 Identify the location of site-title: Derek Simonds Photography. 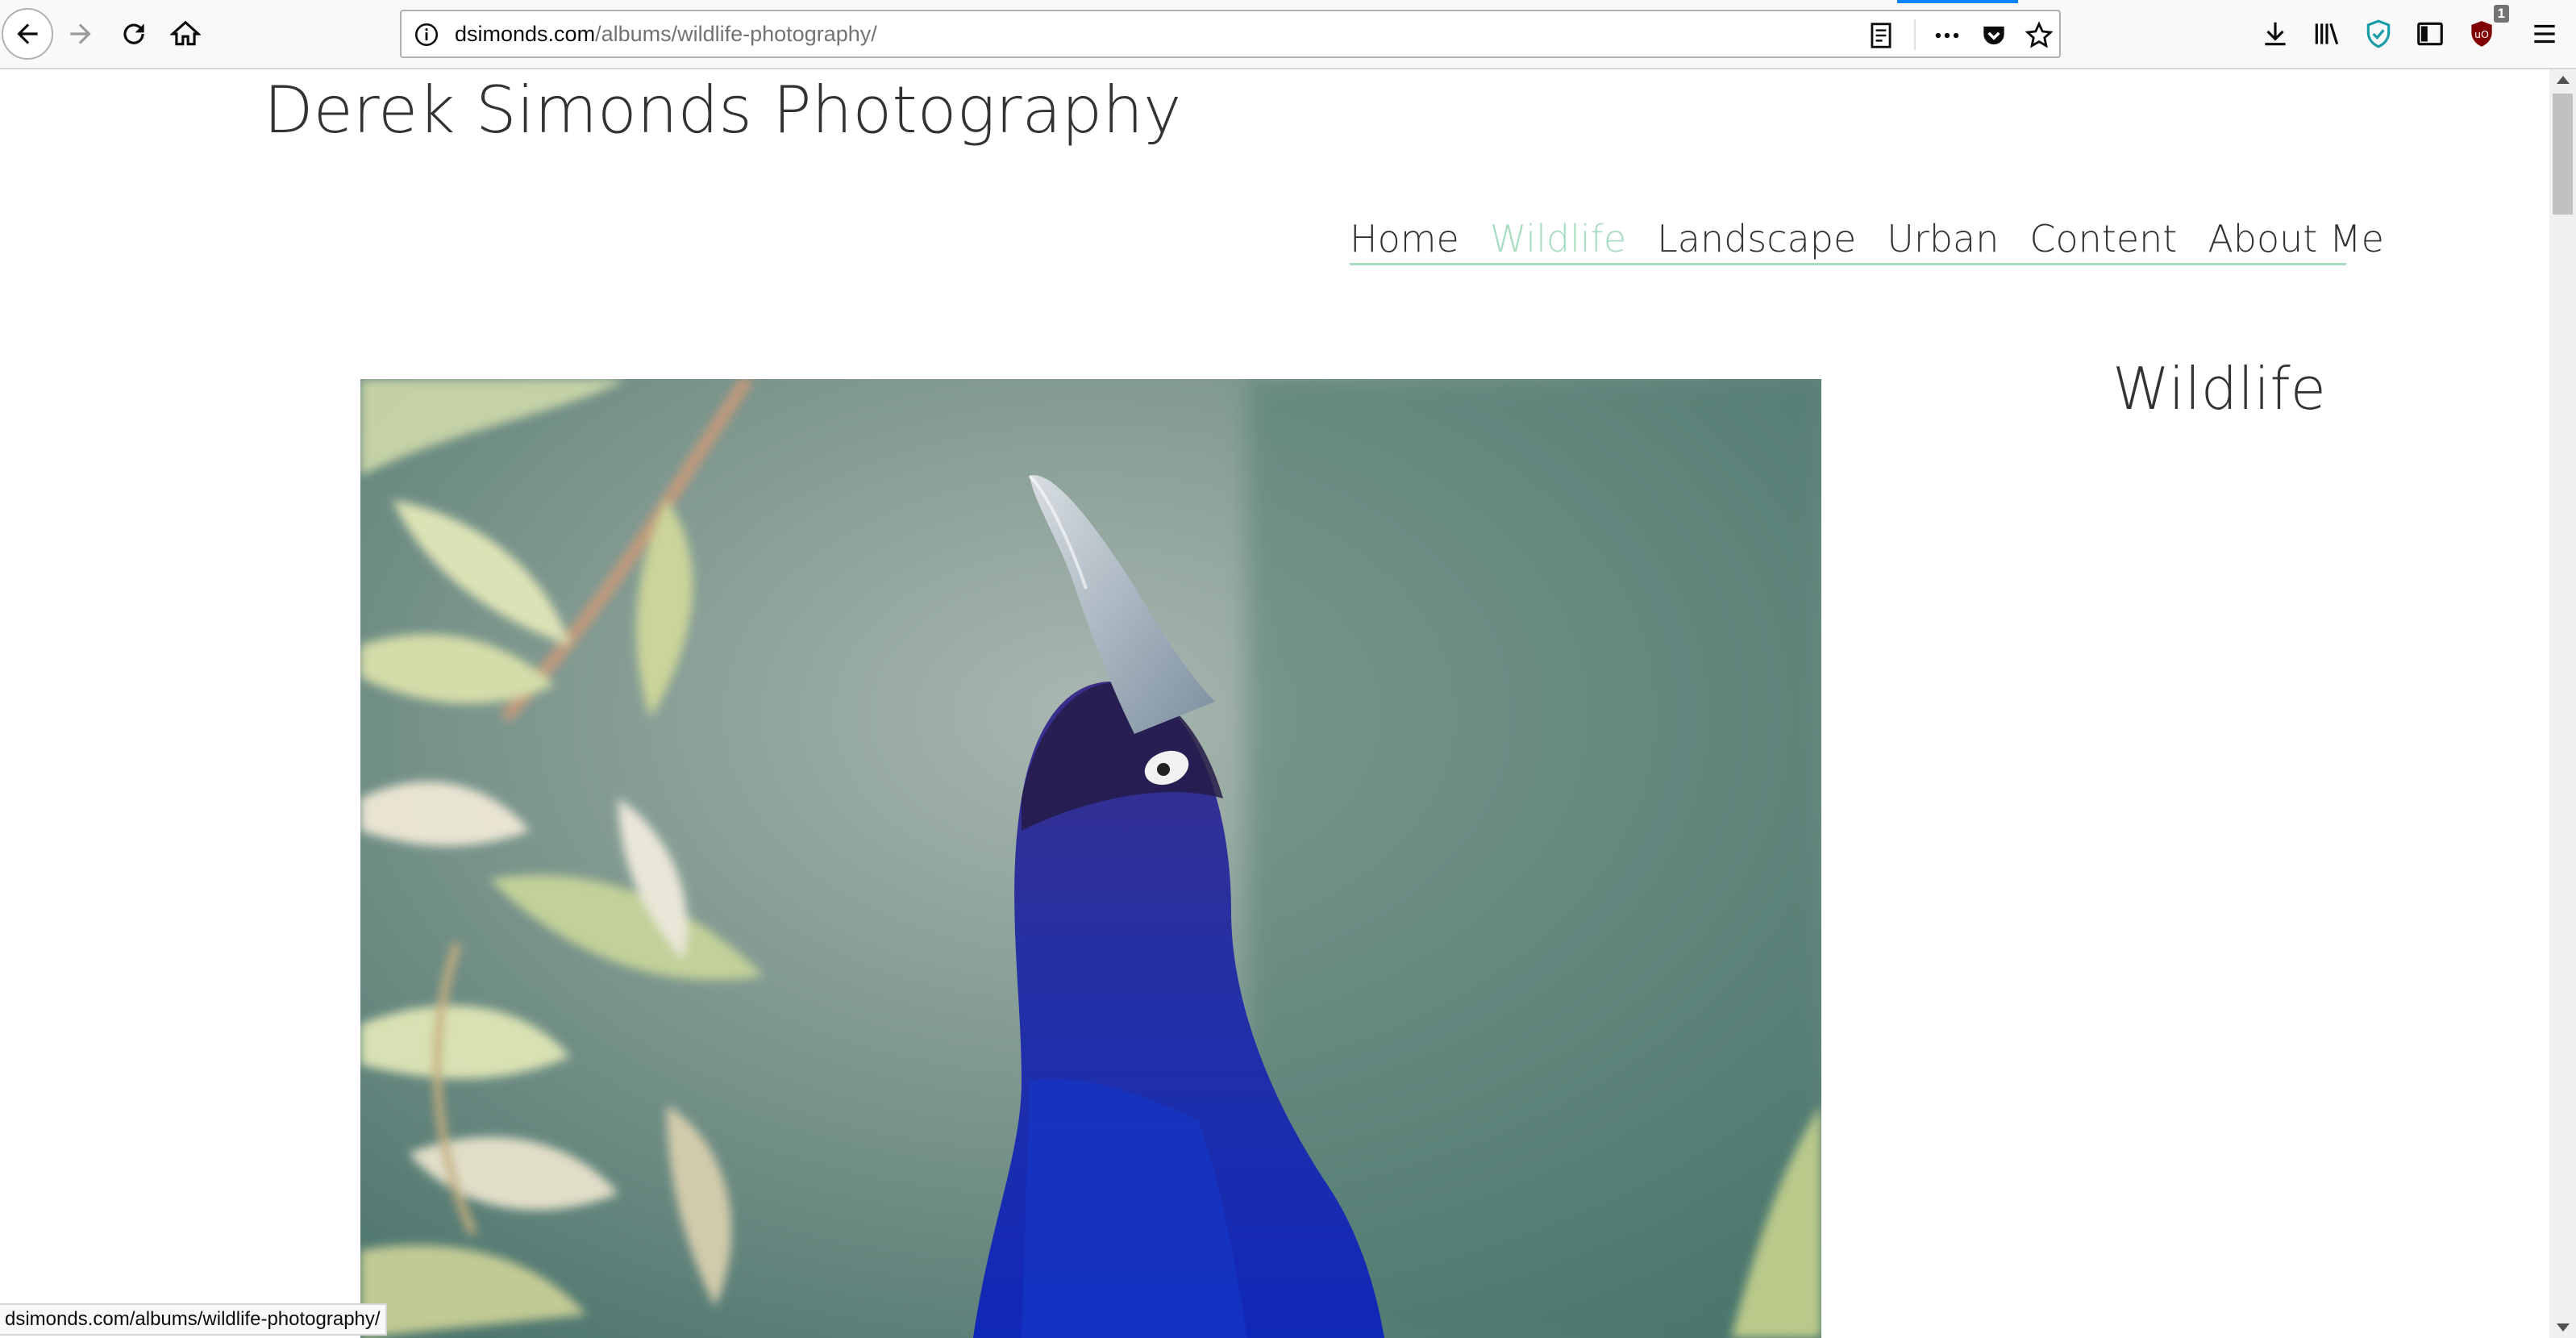
(722, 110).